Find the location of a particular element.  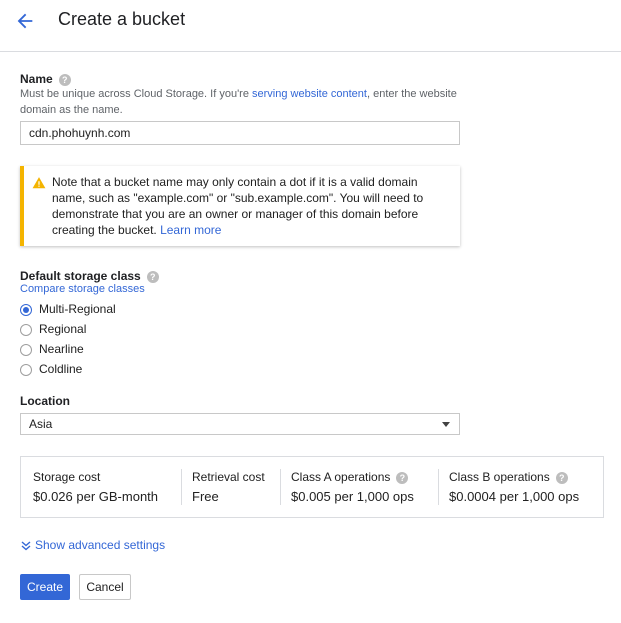

chevron-down-icon is located at coordinates (446, 424).